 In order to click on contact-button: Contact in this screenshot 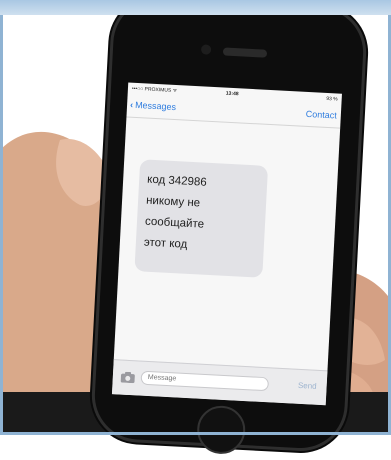, I will do `click(322, 115)`.